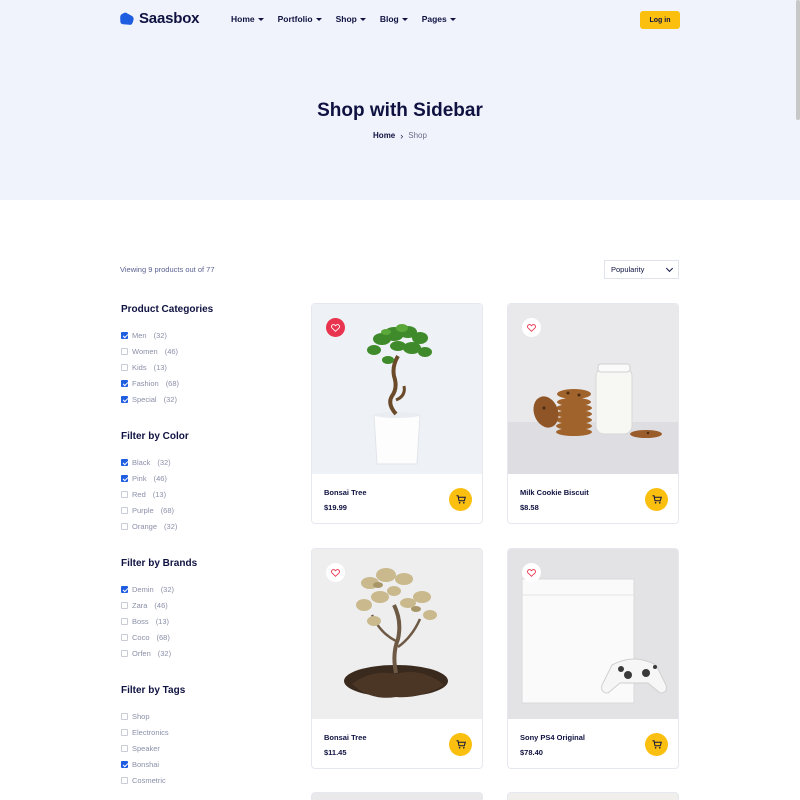  Describe the element at coordinates (295, 19) in the screenshot. I see `menu-item-label: Portfolio` at that location.